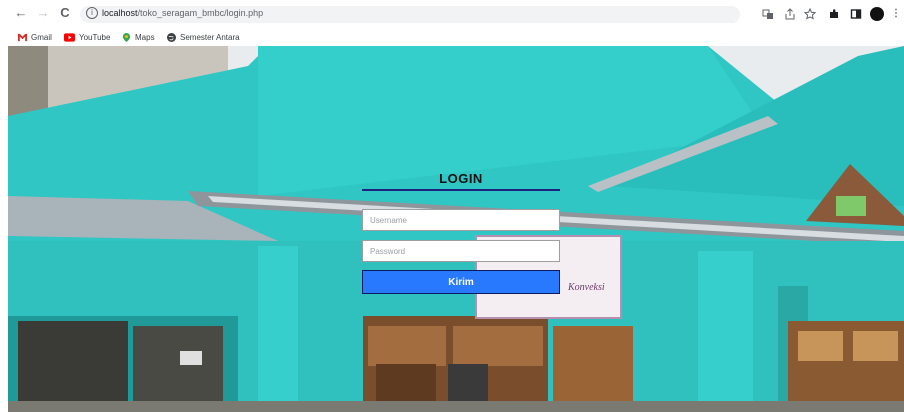 Image resolution: width=904 pixels, height=412 pixels. What do you see at coordinates (896, 14) in the screenshot?
I see `menu-kebab-icon: ⋮` at bounding box center [896, 14].